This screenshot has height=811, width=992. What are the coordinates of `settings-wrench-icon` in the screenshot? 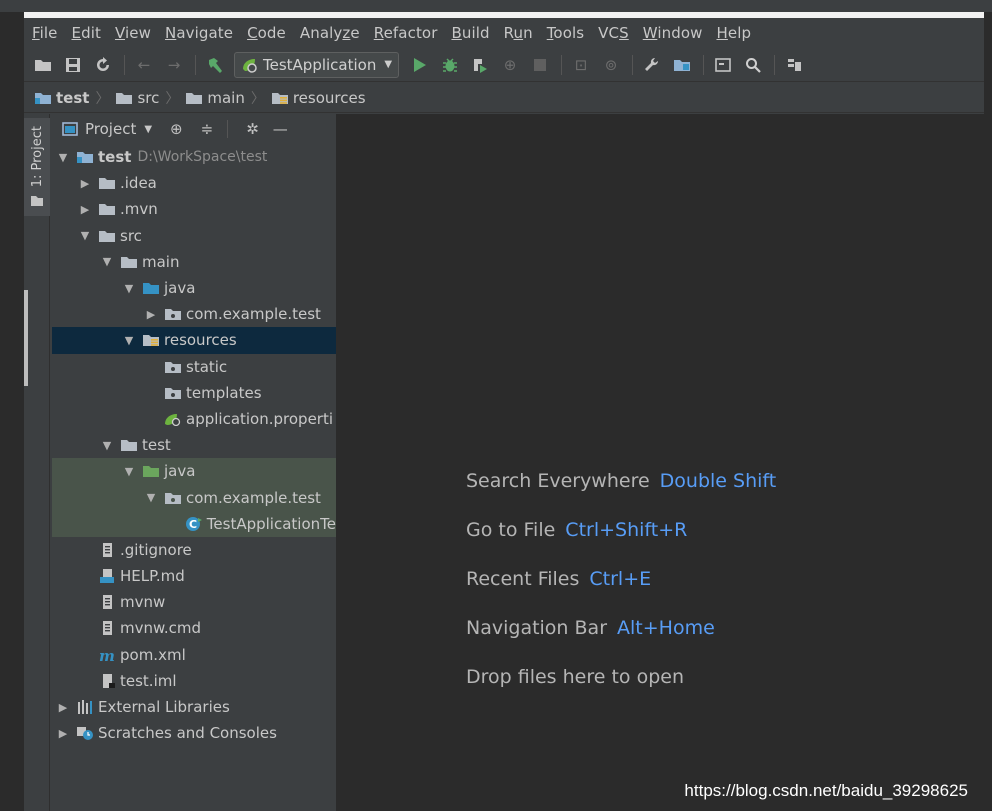 It's located at (652, 65).